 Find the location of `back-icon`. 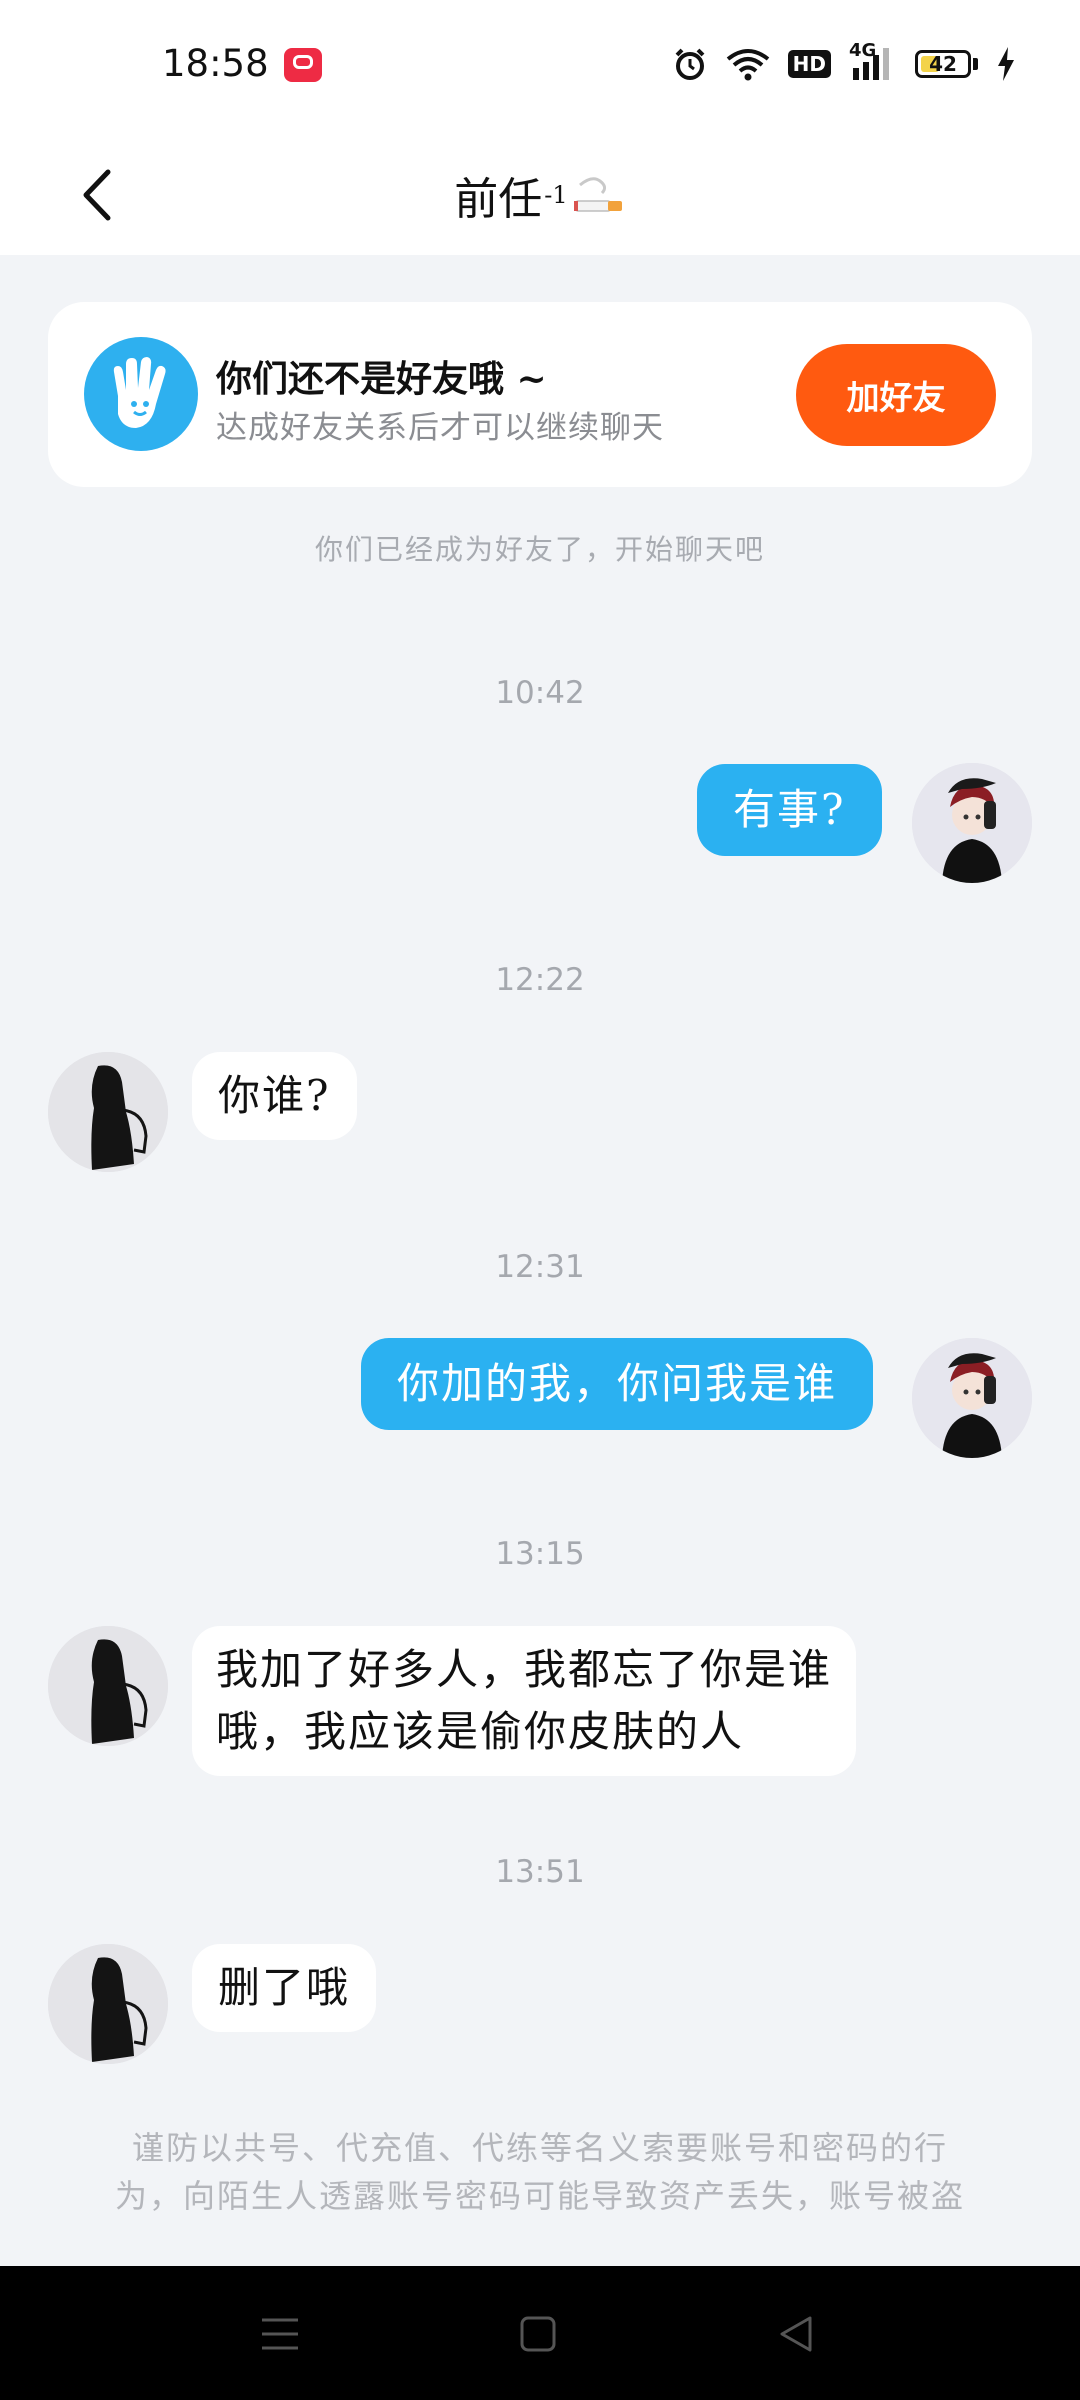

back-icon is located at coordinates (796, 2334).